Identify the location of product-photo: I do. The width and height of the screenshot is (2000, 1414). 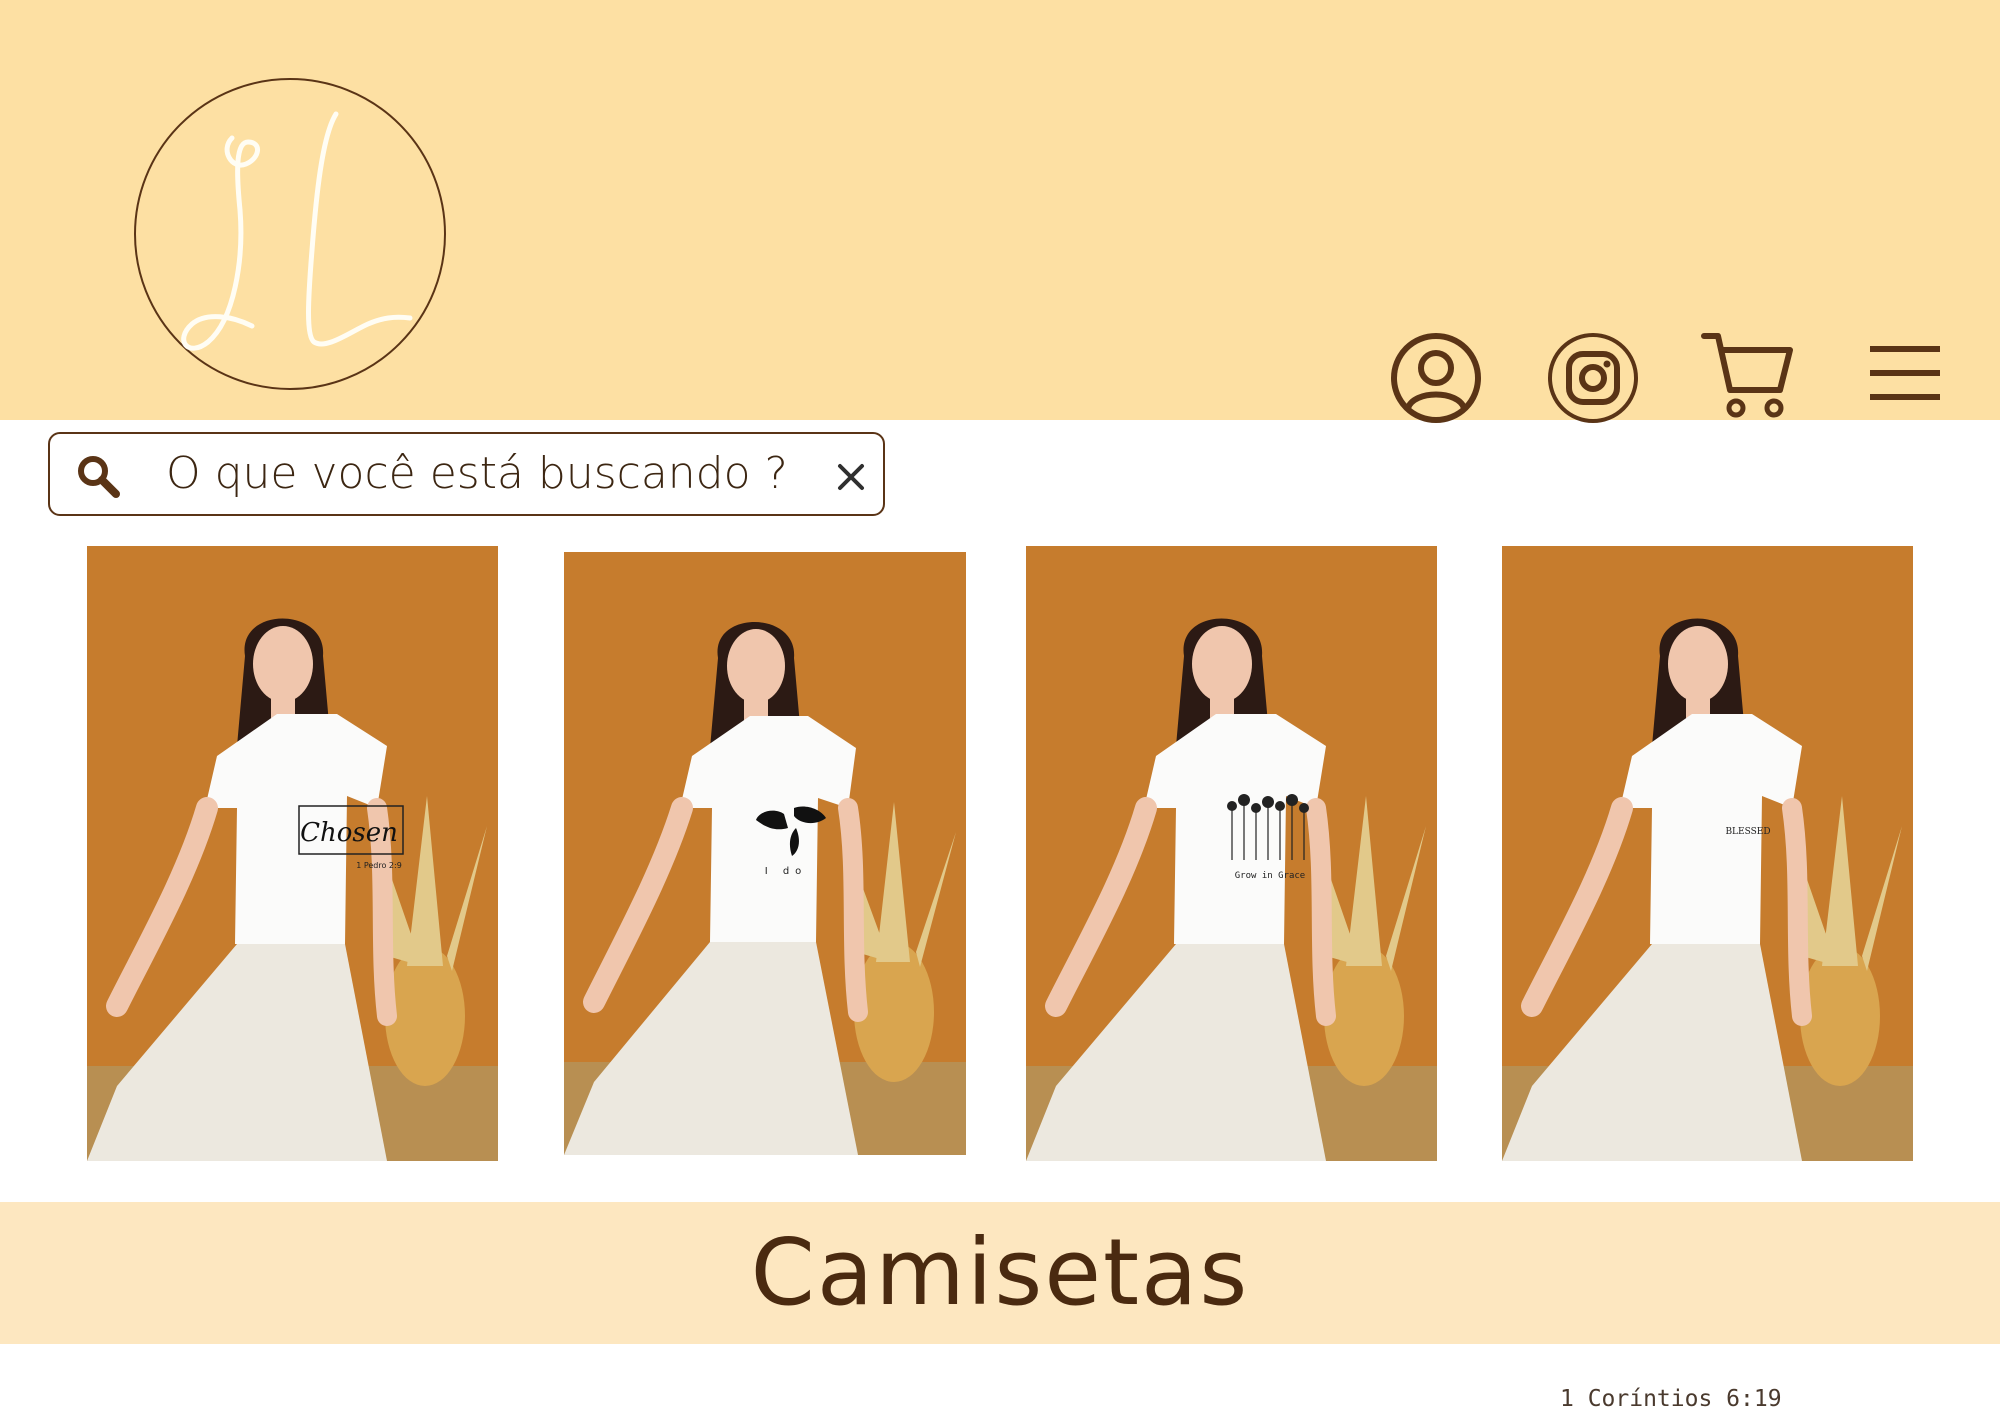
(765, 853).